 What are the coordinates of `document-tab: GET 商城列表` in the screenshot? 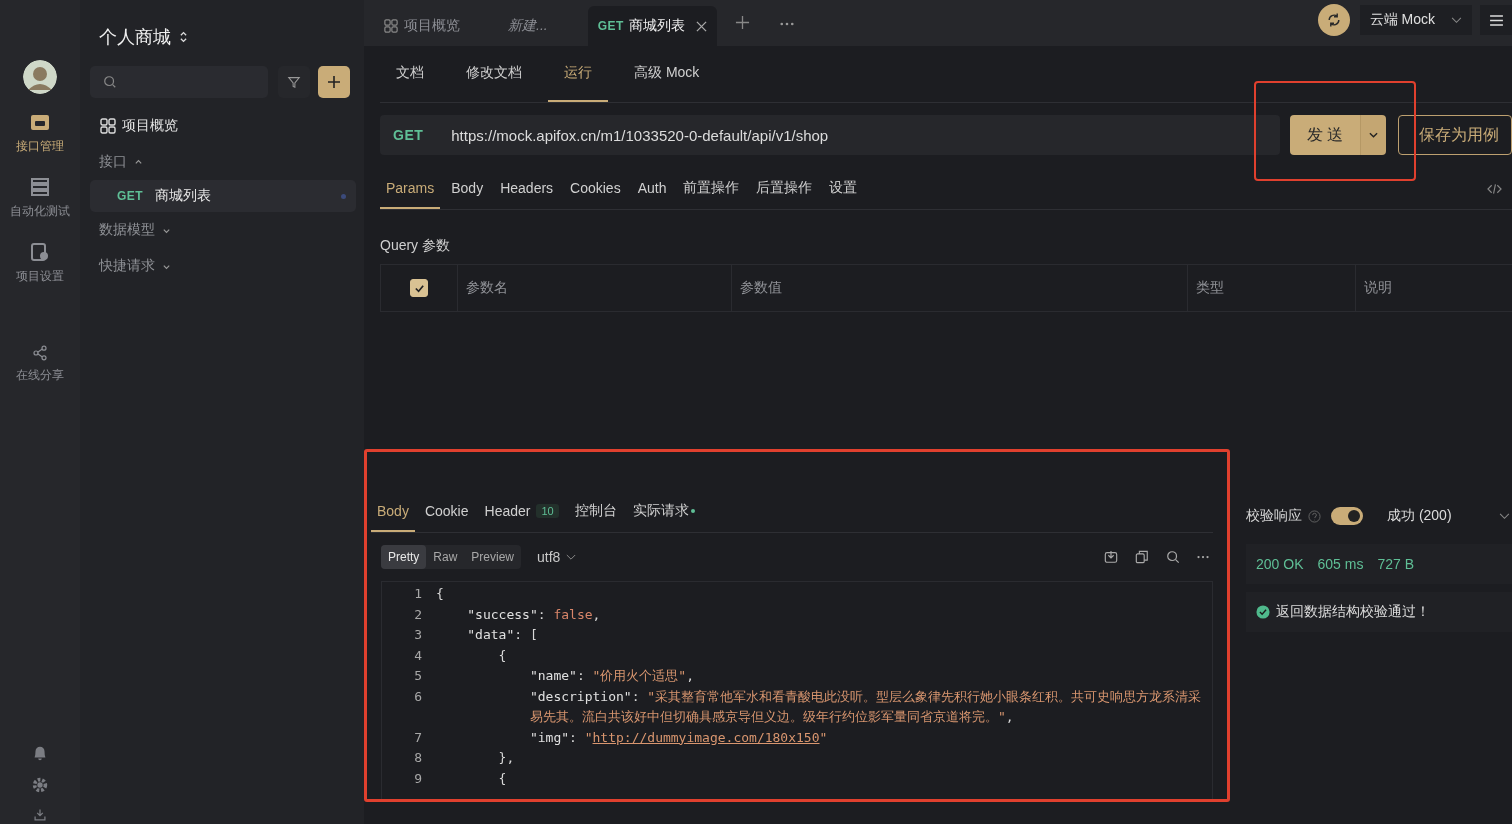 It's located at (652, 26).